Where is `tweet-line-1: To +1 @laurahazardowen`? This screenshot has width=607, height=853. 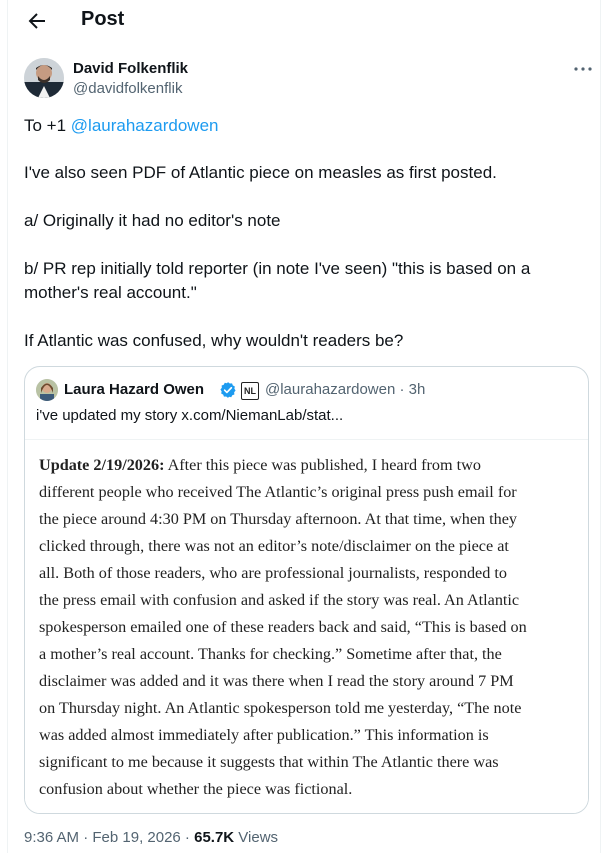 tweet-line-1: To +1 @laurahazardowen is located at coordinates (121, 125).